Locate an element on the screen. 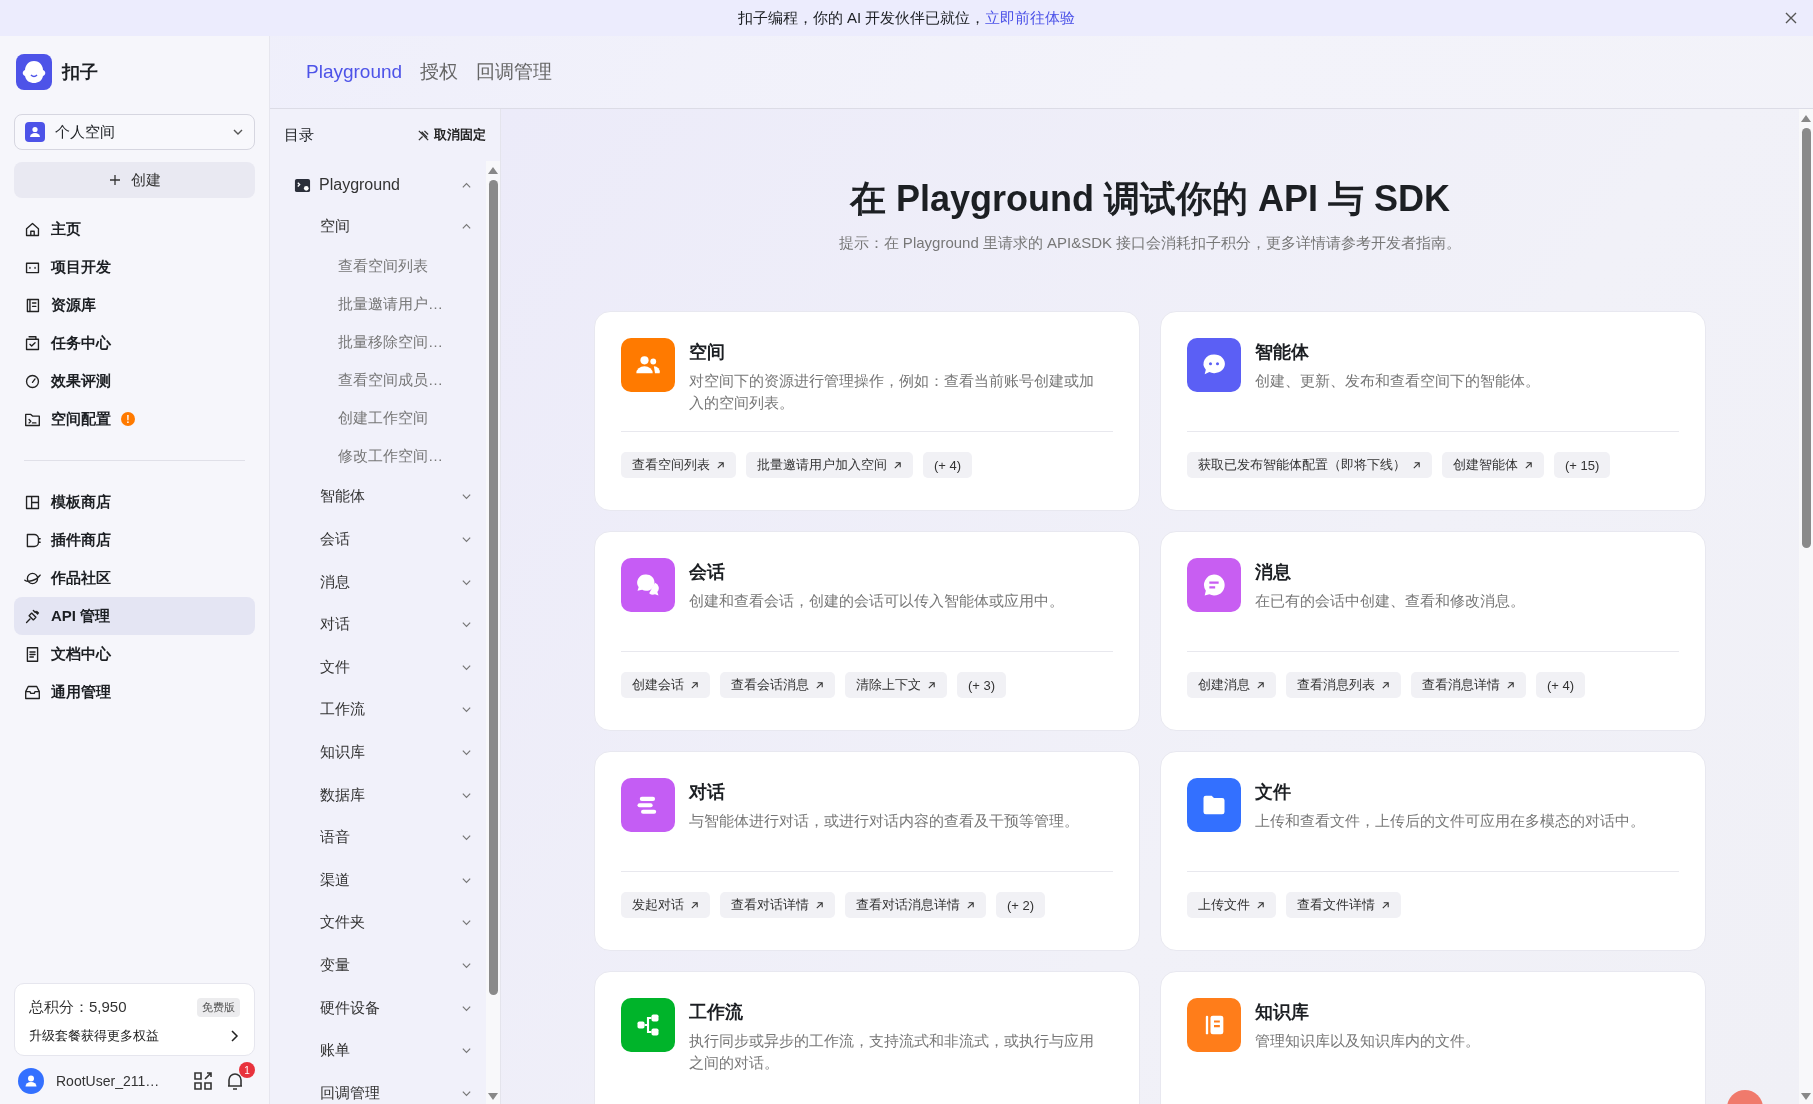 This screenshot has width=1813, height=1104. card-description: 上传和查看文件，上传后的文件可应用在多模态的对话中。 is located at coordinates (1450, 821).